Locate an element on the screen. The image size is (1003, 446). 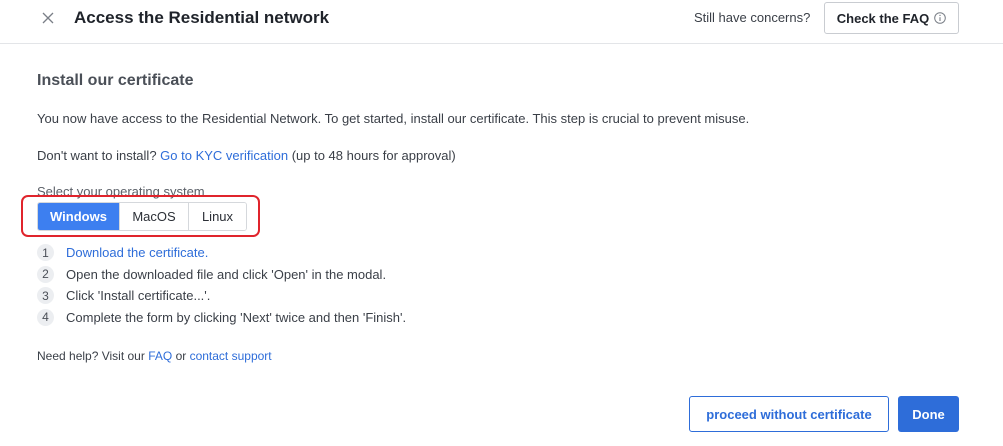
step-text: Click 'Install certificate...'. is located at coordinates (138, 295).